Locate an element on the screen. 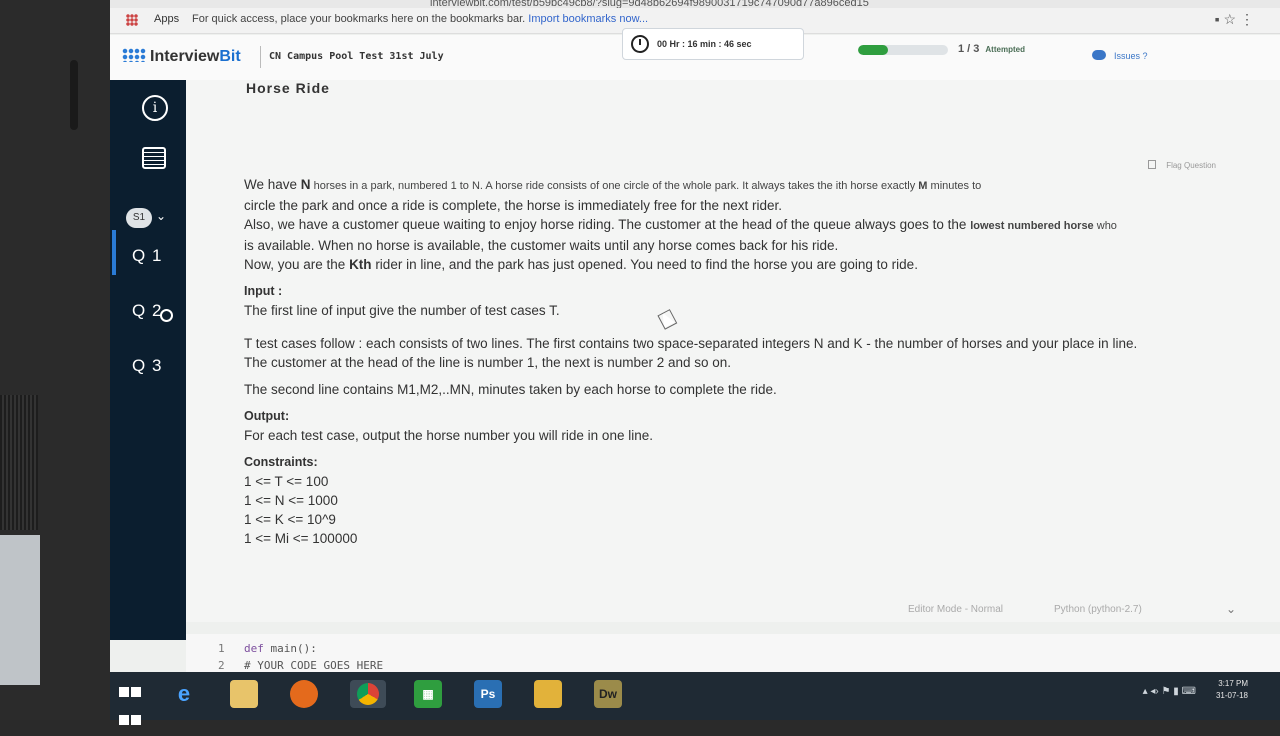  constraint-item: 1 <= T <= 100 is located at coordinates (286, 481).